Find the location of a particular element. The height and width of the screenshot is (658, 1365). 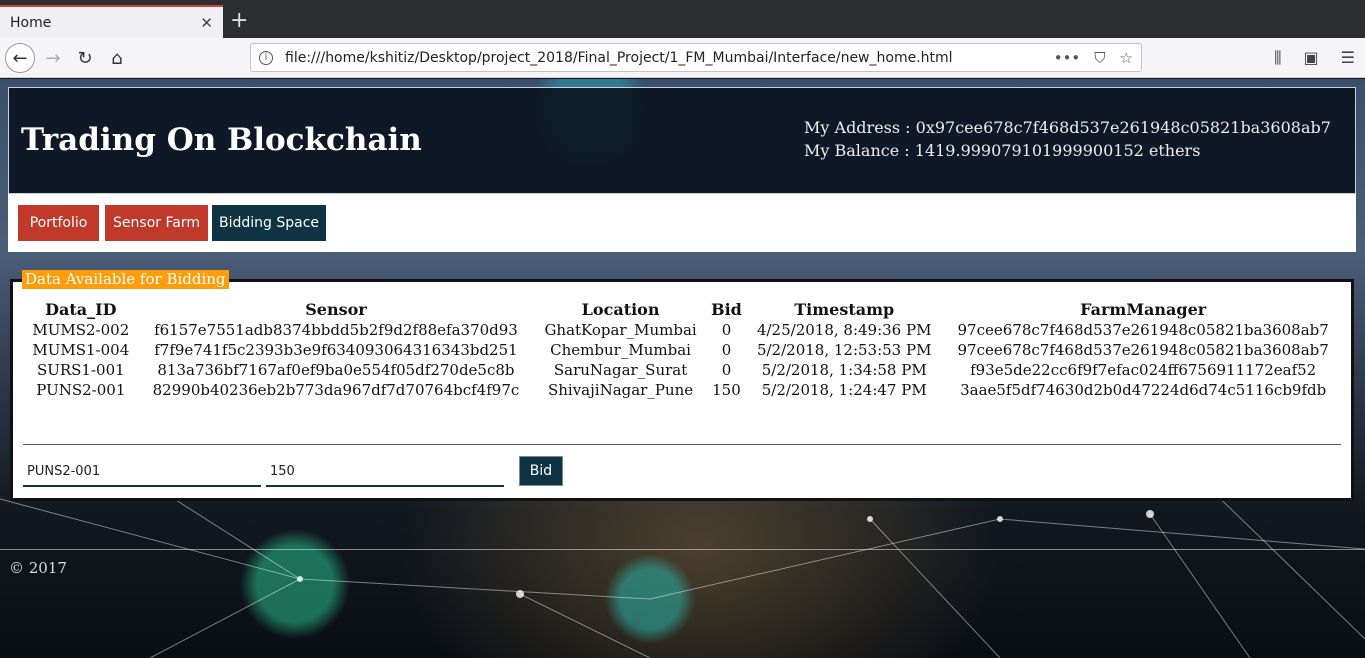

forward-arrow-icon: → is located at coordinates (53, 58).